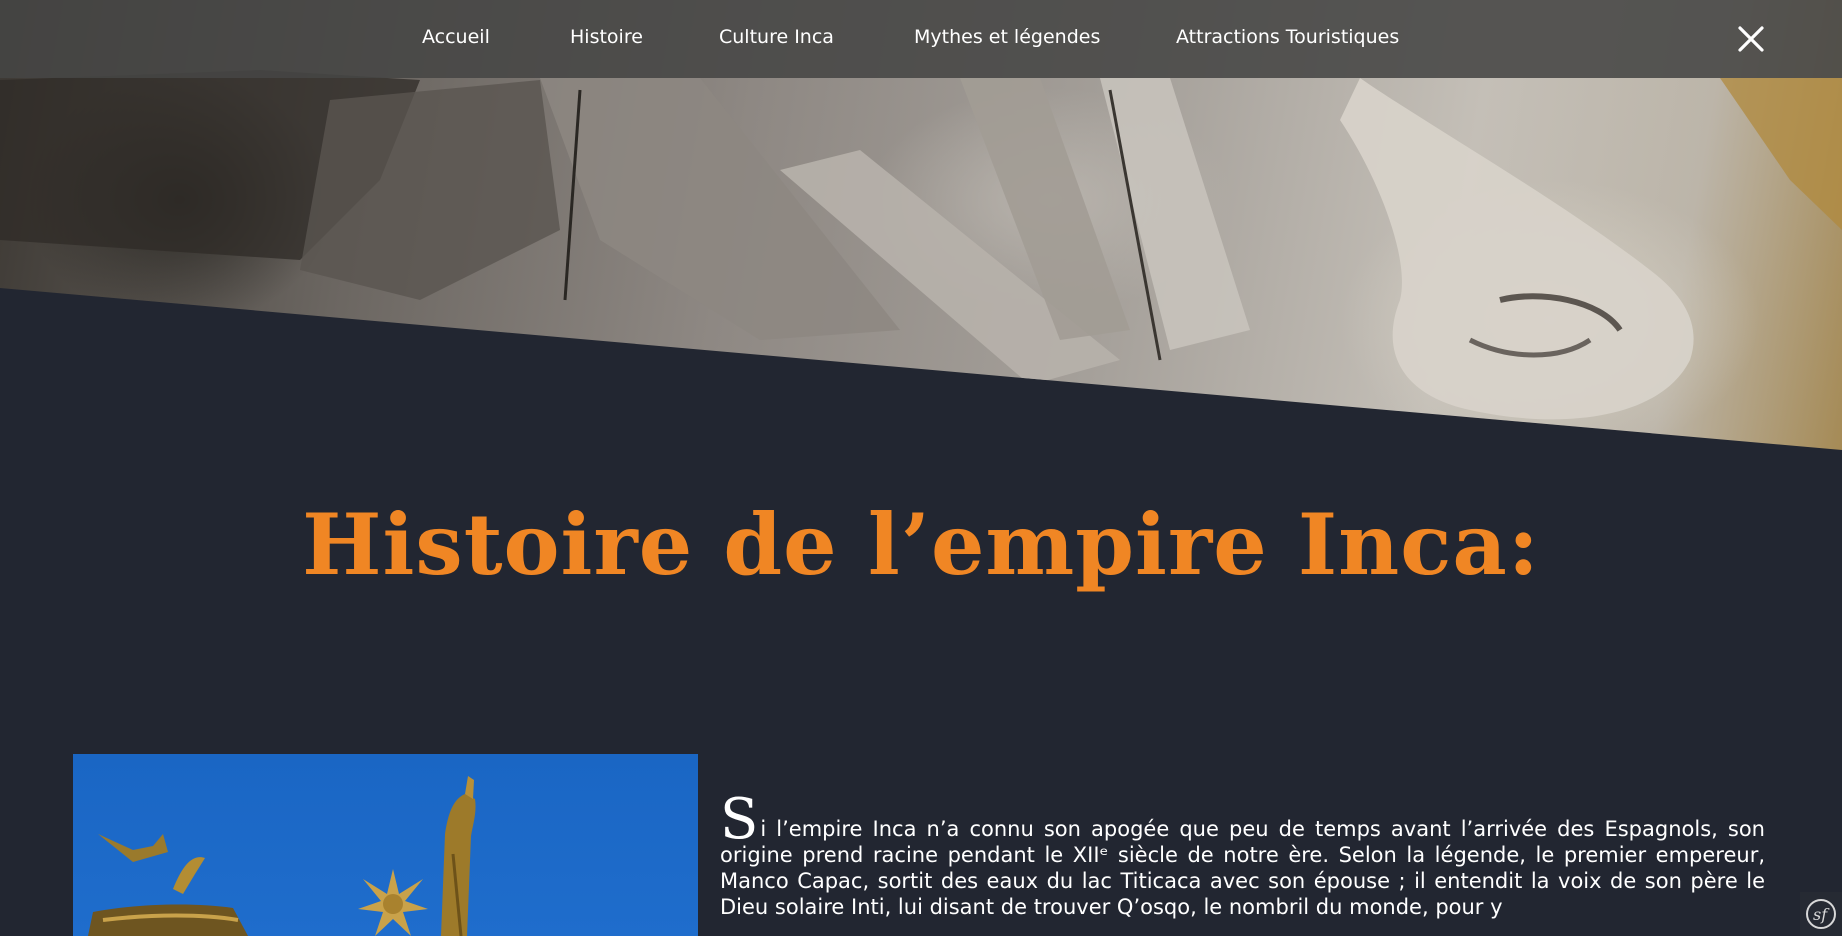  I want to click on nav-item-culture-inca: Culture Inca, so click(776, 37).